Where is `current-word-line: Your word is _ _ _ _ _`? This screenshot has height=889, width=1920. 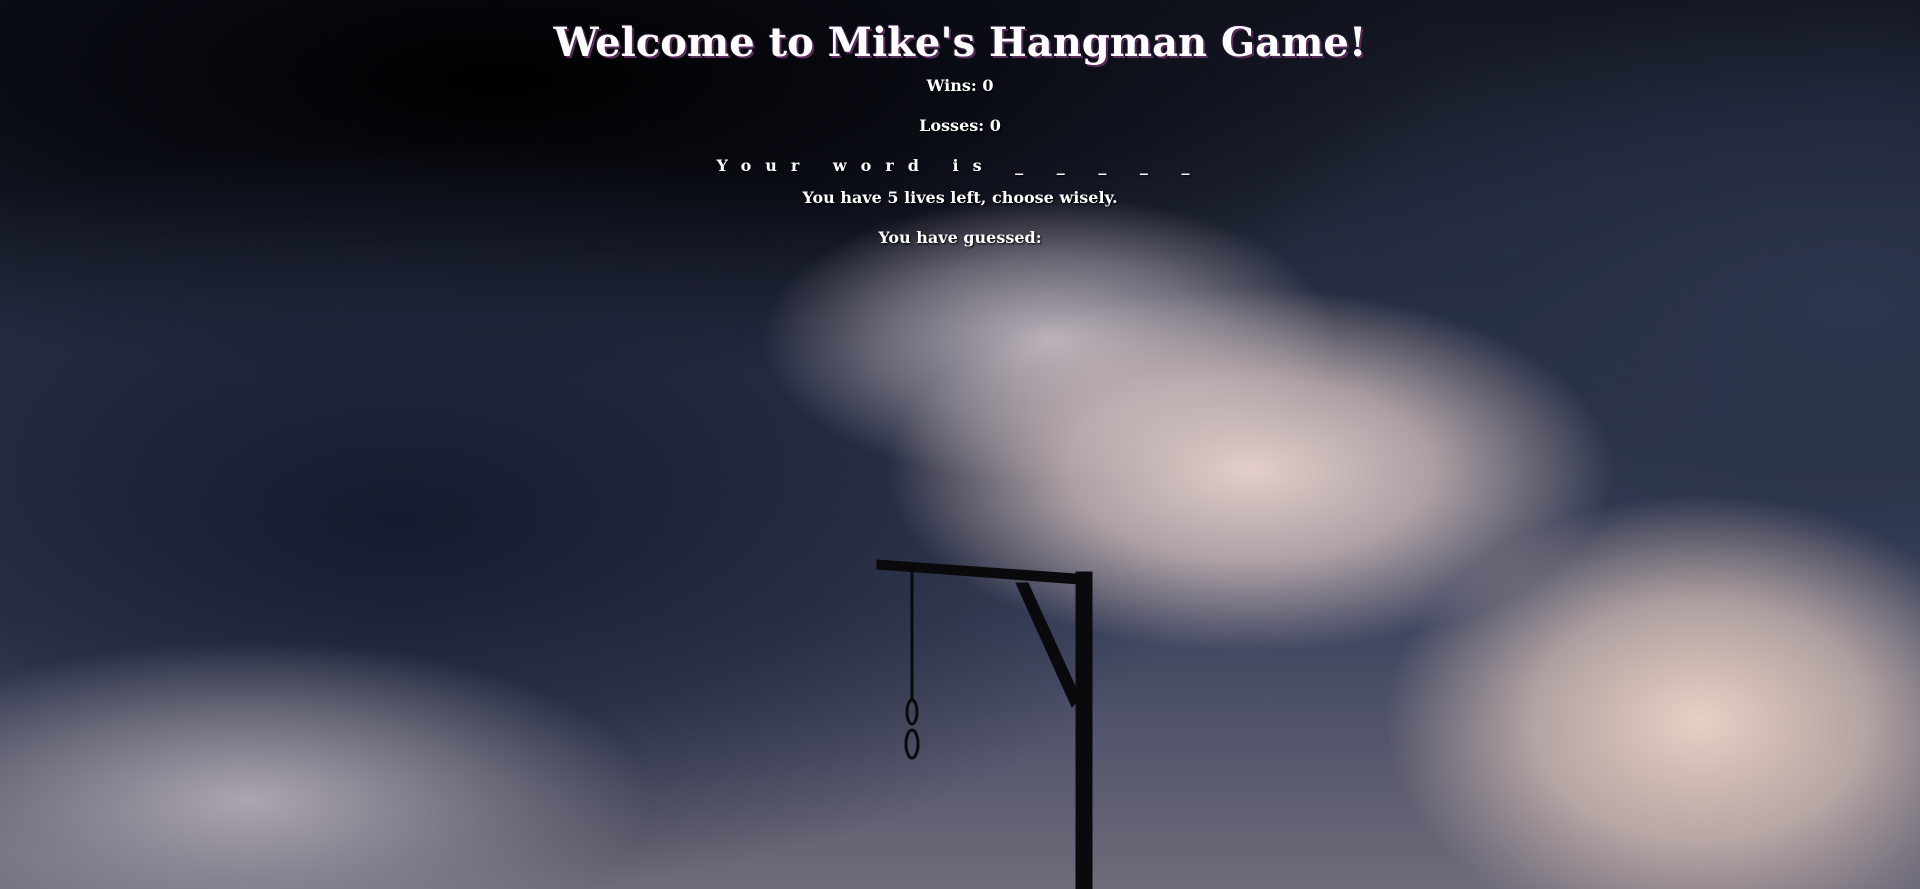 current-word-line: Your word is _ _ _ _ _ is located at coordinates (960, 166).